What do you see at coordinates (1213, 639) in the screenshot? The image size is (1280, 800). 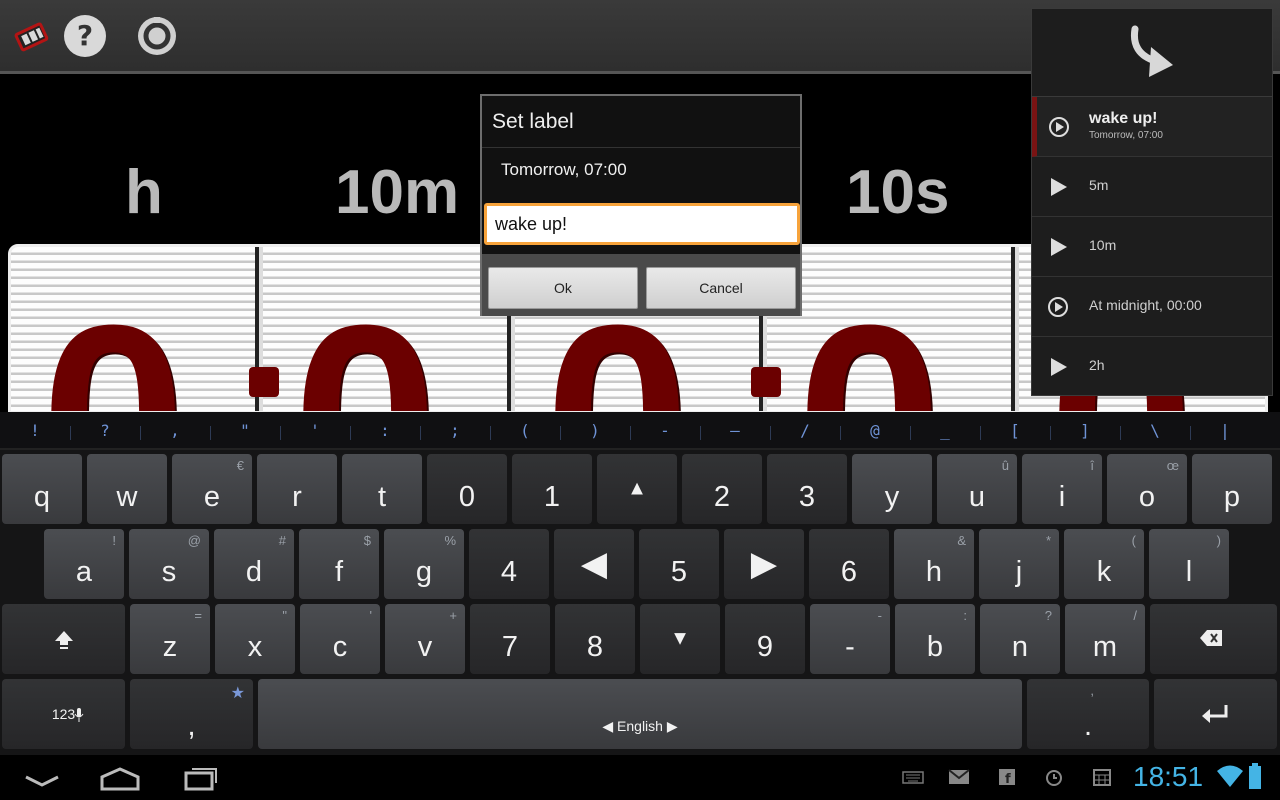 I see `backspace-key` at bounding box center [1213, 639].